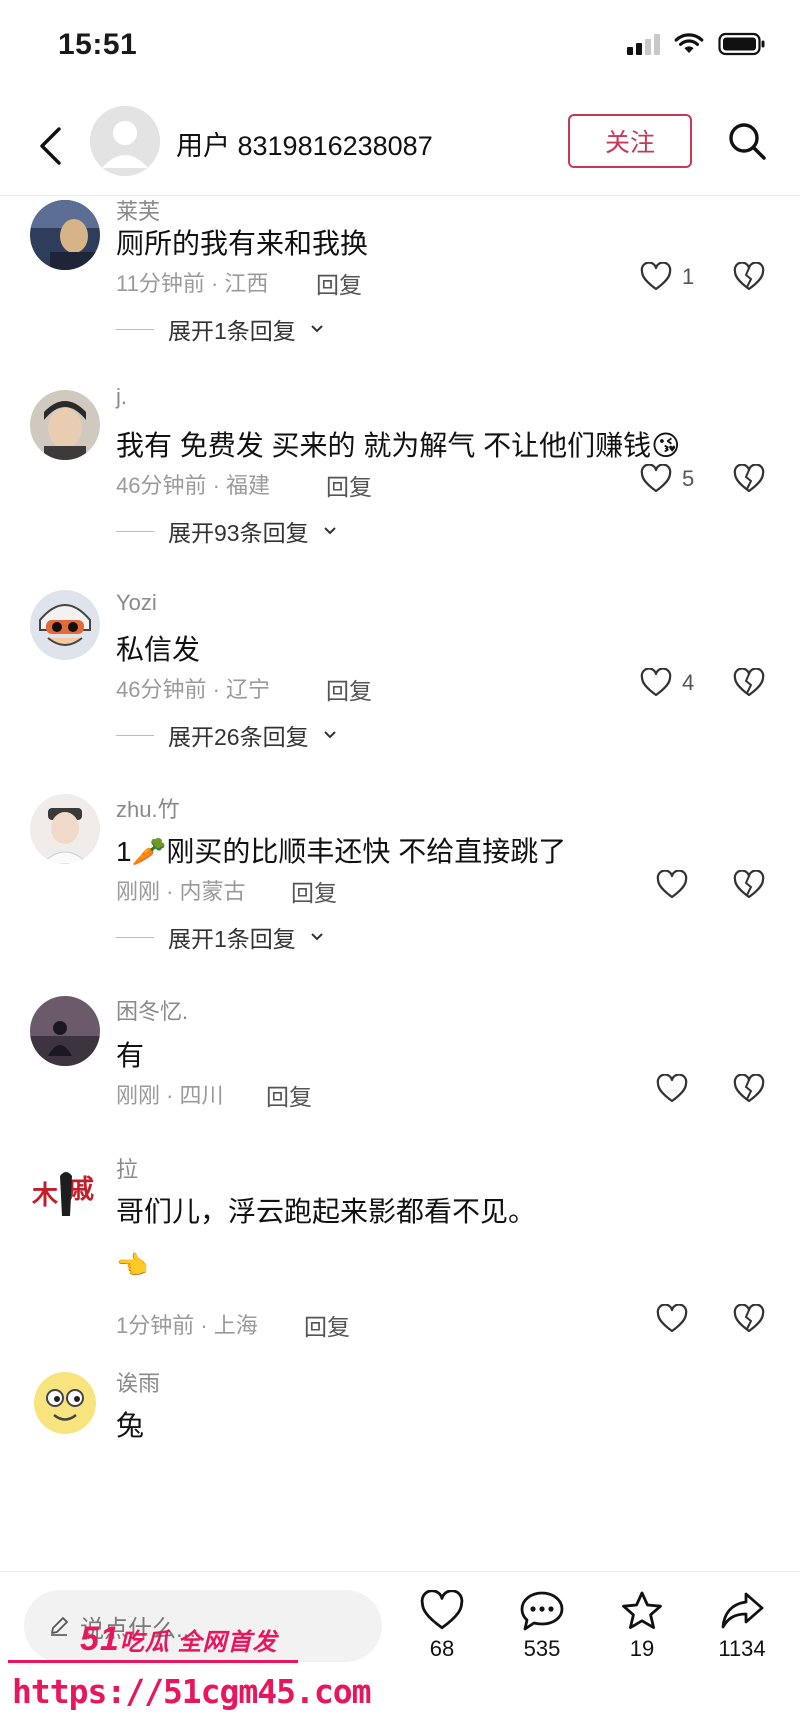 The image size is (800, 1731). I want to click on comment-meta: 刚刚 · 内蒙古, so click(181, 891).